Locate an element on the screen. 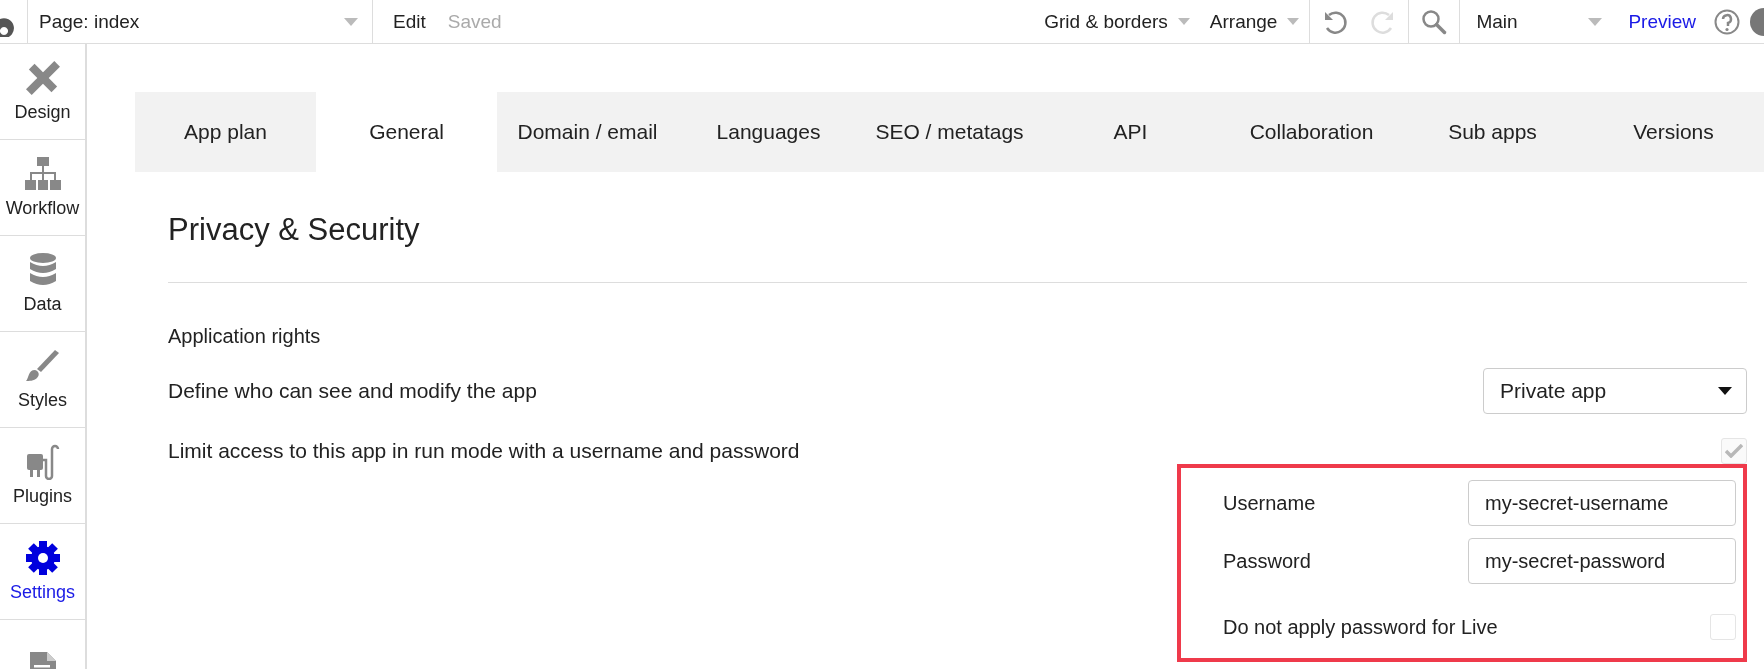  sidebar-item: Workflow is located at coordinates (42, 188).